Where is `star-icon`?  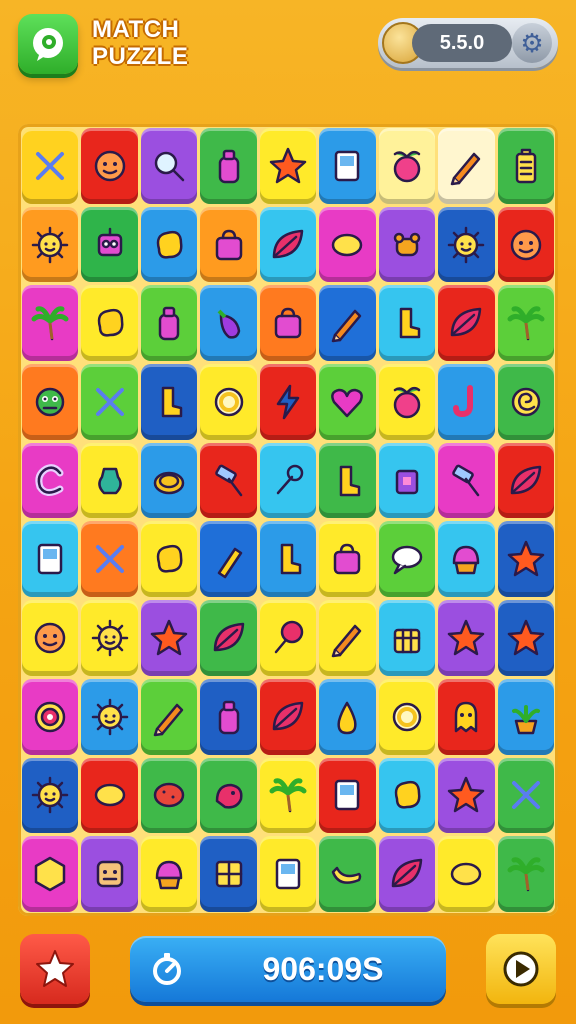 star-icon is located at coordinates (526, 637).